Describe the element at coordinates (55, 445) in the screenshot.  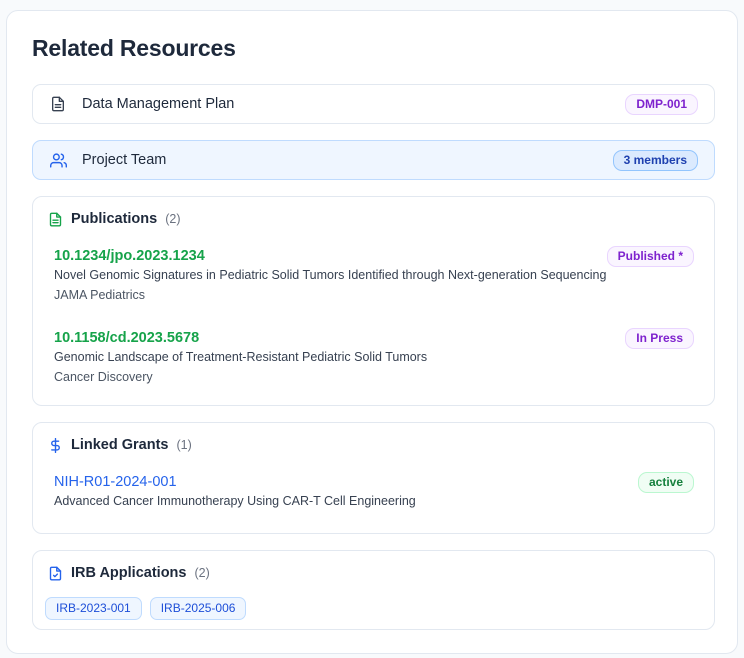
I see `dollar-icon` at that location.